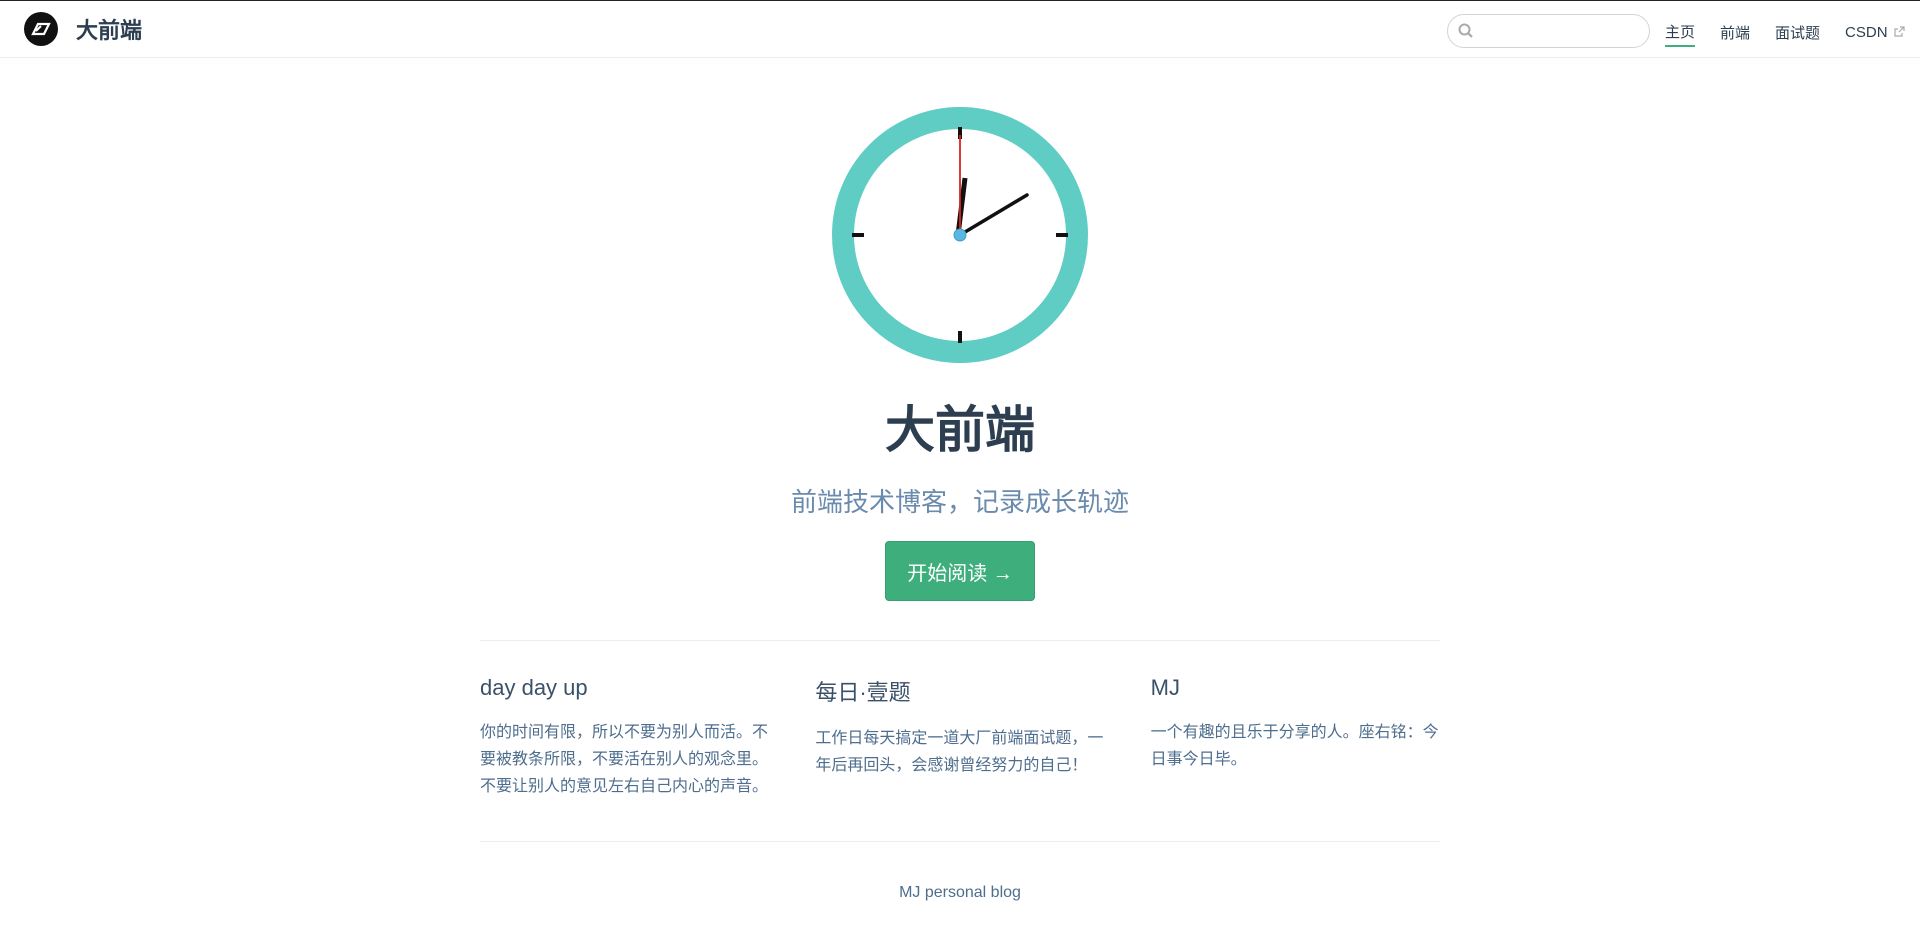  Describe the element at coordinates (960, 841) in the screenshot. I see `footer-divider` at that location.